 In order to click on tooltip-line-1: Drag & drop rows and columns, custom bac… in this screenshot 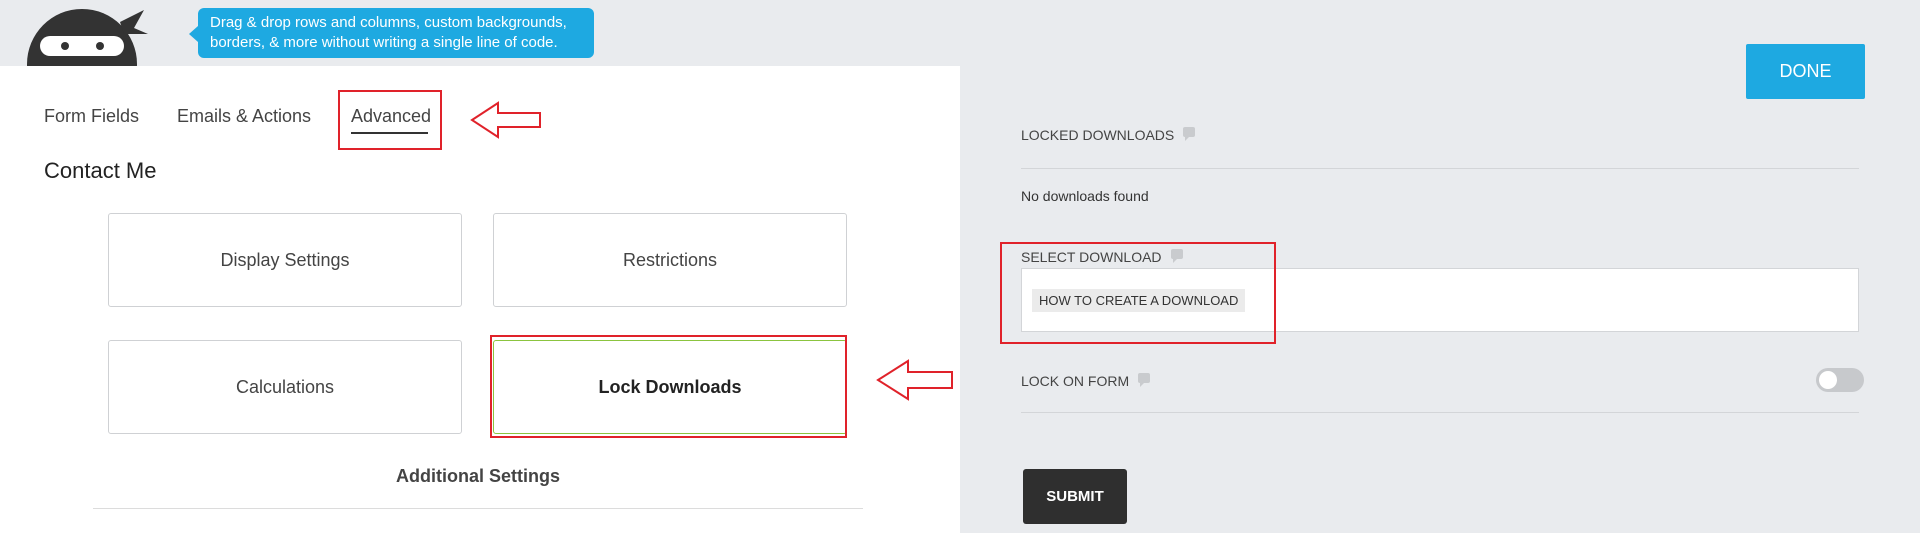, I will do `click(388, 22)`.